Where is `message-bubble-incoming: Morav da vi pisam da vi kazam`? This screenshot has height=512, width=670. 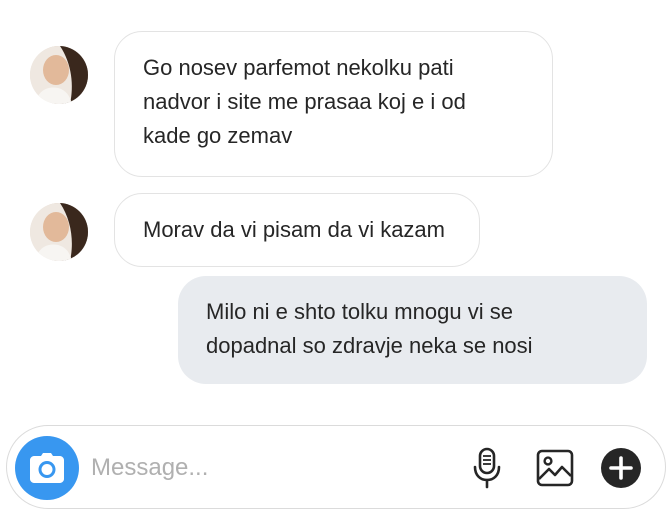
message-bubble-incoming: Morav da vi pisam da vi kazam is located at coordinates (297, 230).